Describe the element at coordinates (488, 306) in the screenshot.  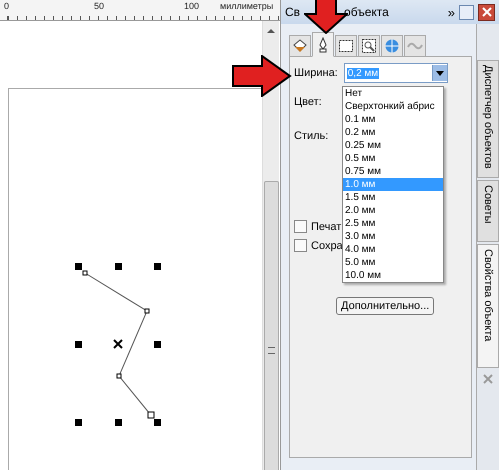
I see `side-tab: Свойства объекта` at that location.